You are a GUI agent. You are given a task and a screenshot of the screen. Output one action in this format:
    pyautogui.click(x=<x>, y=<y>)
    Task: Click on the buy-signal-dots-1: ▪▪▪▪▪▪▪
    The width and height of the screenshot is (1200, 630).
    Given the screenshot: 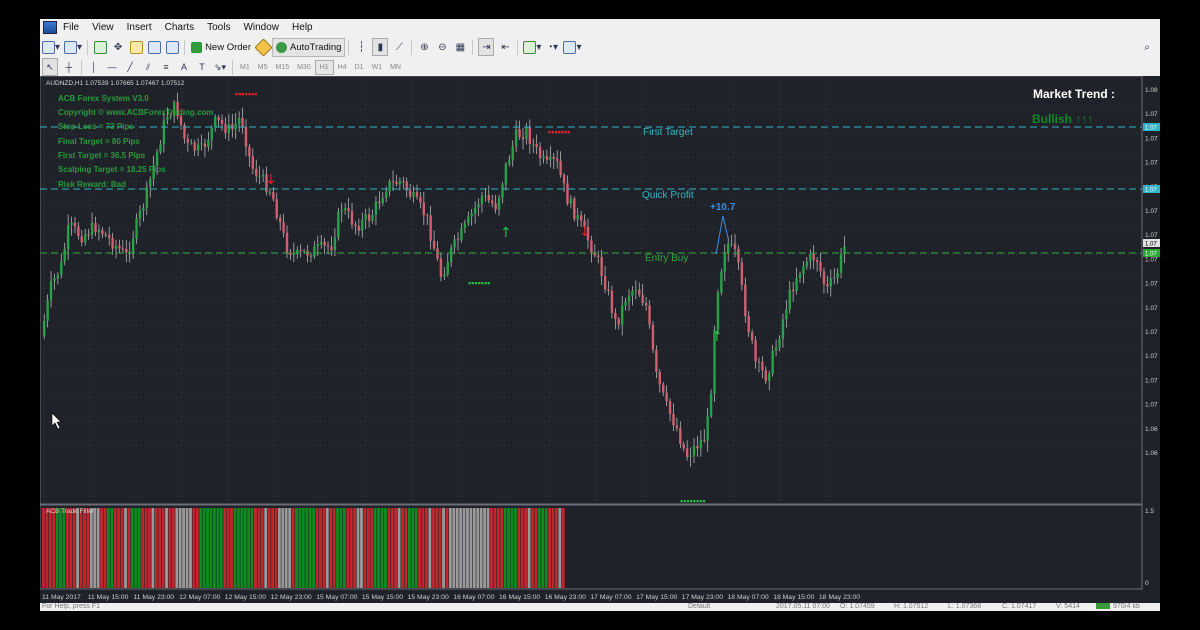 What is the action you would take?
    pyautogui.click(x=479, y=283)
    